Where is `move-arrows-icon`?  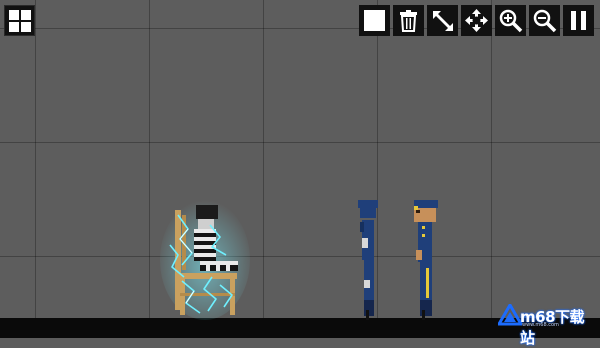
move-arrows-icon is located at coordinates (476, 20).